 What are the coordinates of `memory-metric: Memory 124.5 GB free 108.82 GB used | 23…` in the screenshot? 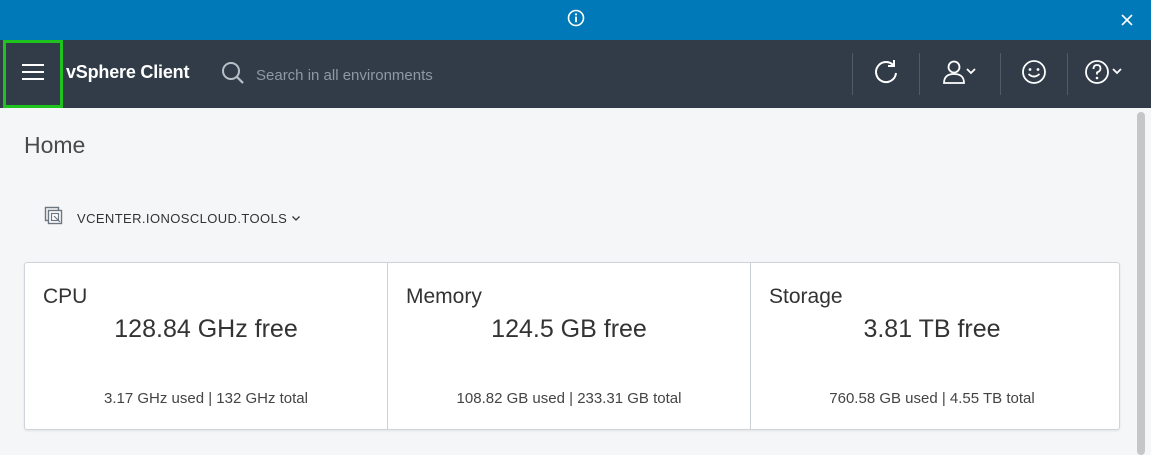 It's located at (568, 346).